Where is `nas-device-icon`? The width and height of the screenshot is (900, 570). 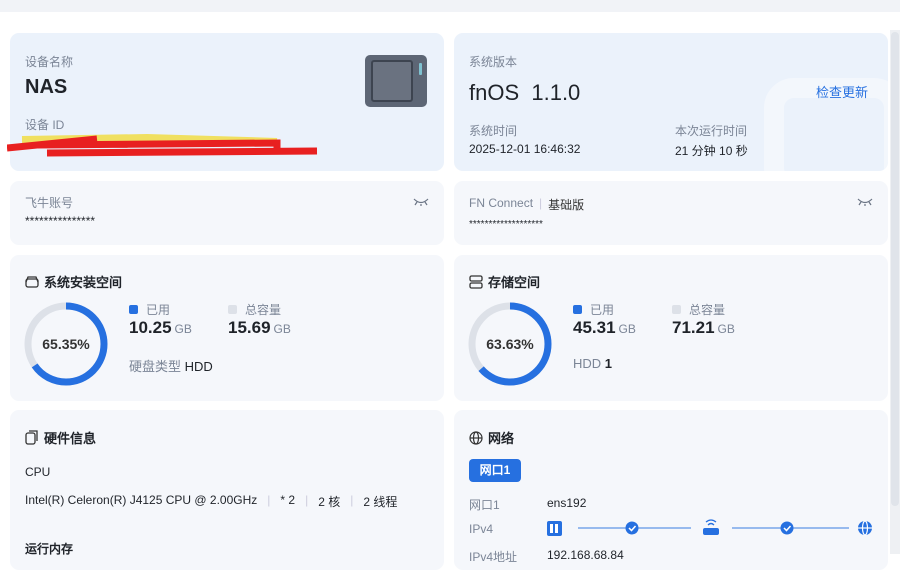
nas-device-icon is located at coordinates (396, 81).